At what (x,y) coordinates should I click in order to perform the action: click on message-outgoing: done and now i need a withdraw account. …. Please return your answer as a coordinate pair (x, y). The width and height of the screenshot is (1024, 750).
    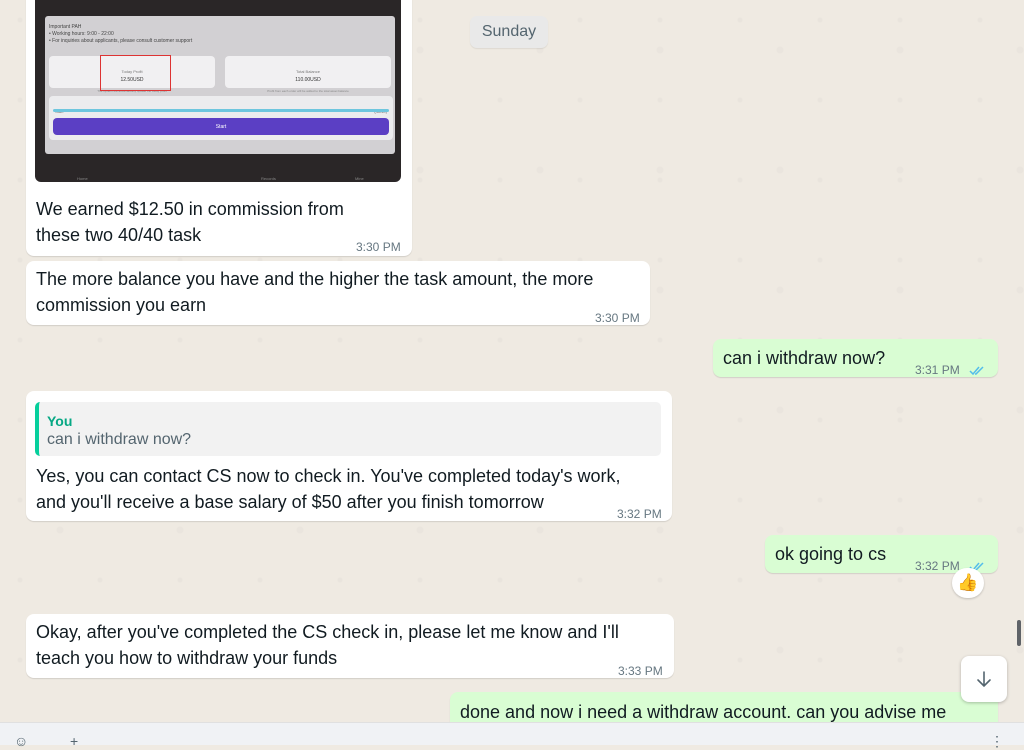
    Looking at the image, I should click on (724, 707).